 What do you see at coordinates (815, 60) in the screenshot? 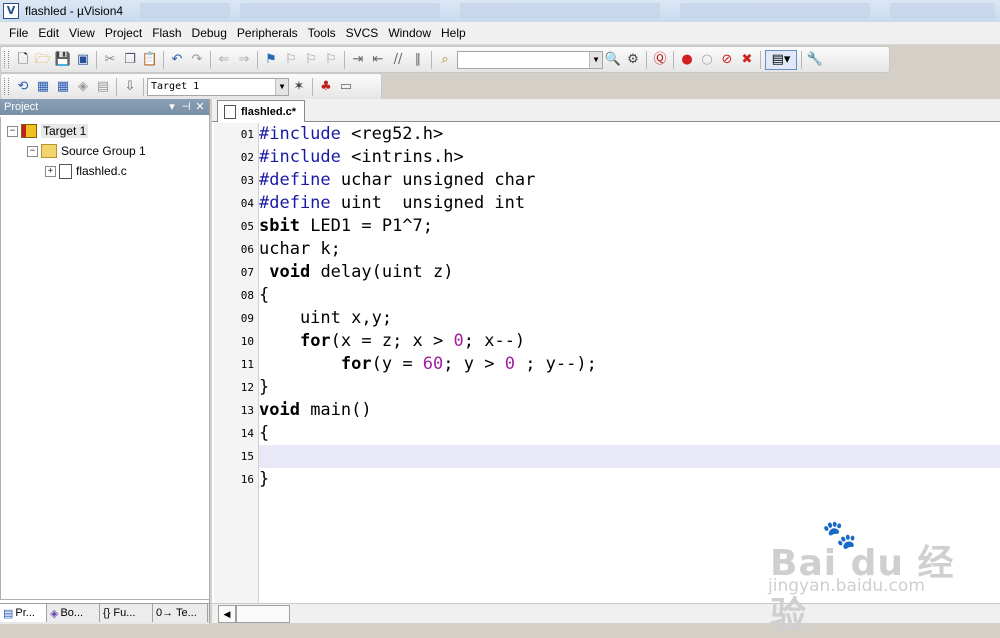
I see `configure-icon: 🔧` at bounding box center [815, 60].